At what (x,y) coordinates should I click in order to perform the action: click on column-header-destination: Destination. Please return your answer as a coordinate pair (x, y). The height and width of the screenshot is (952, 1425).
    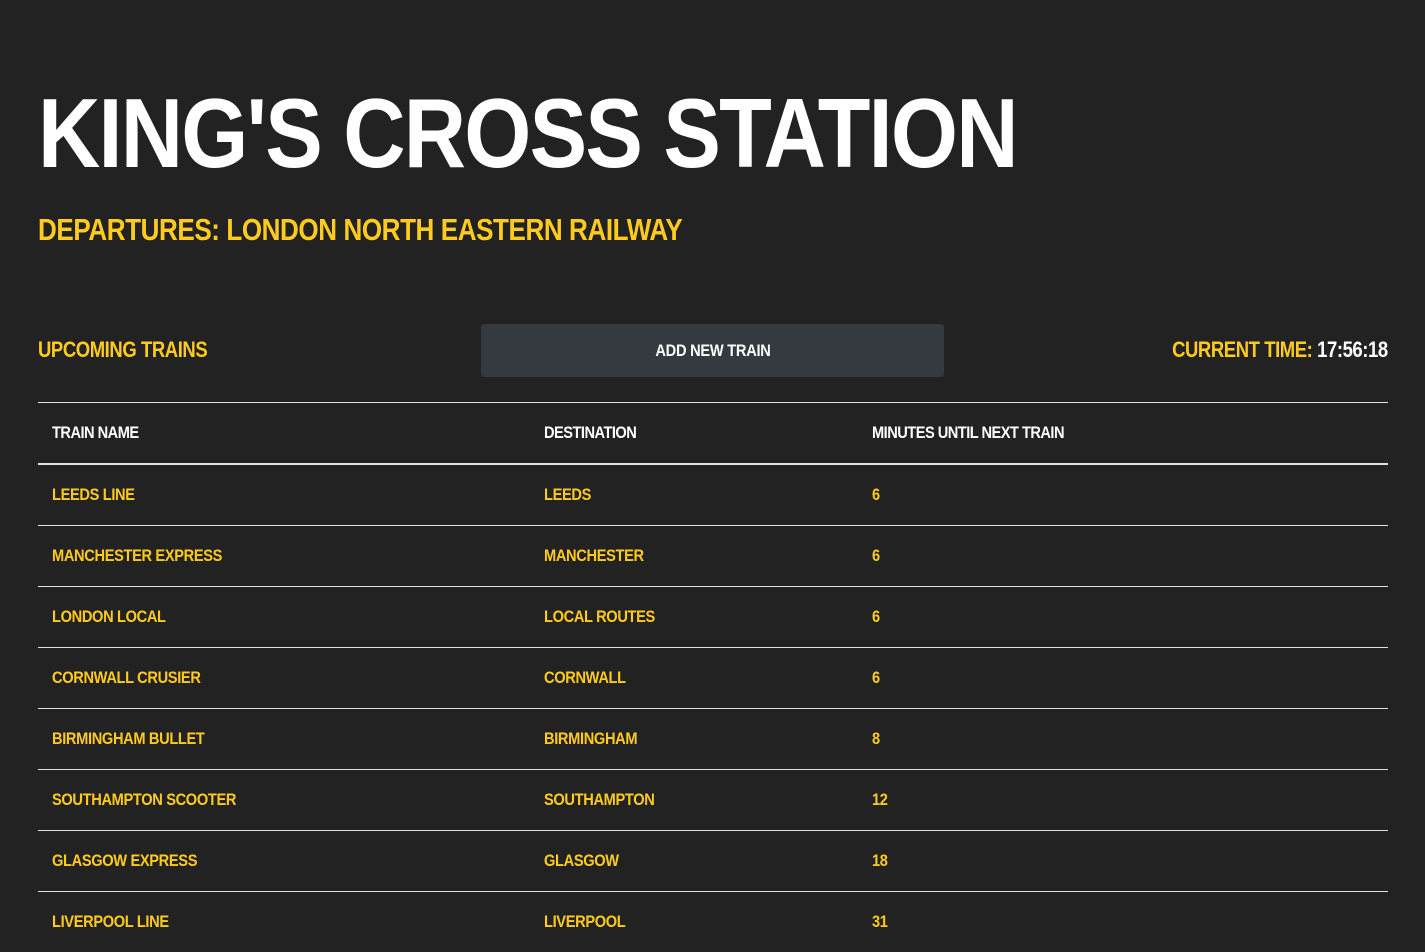
    Looking at the image, I should click on (694, 433).